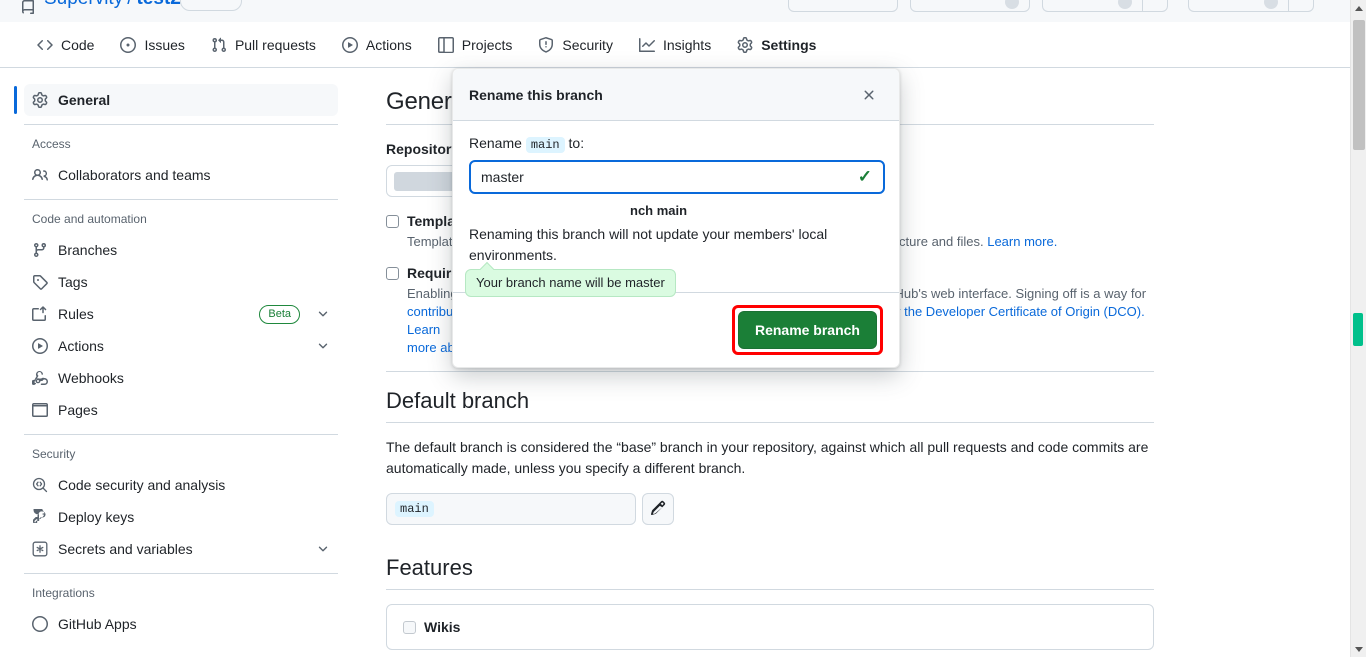 The height and width of the screenshot is (657, 1366). Describe the element at coordinates (158, 4) in the screenshot. I see `repo-name: test2` at that location.